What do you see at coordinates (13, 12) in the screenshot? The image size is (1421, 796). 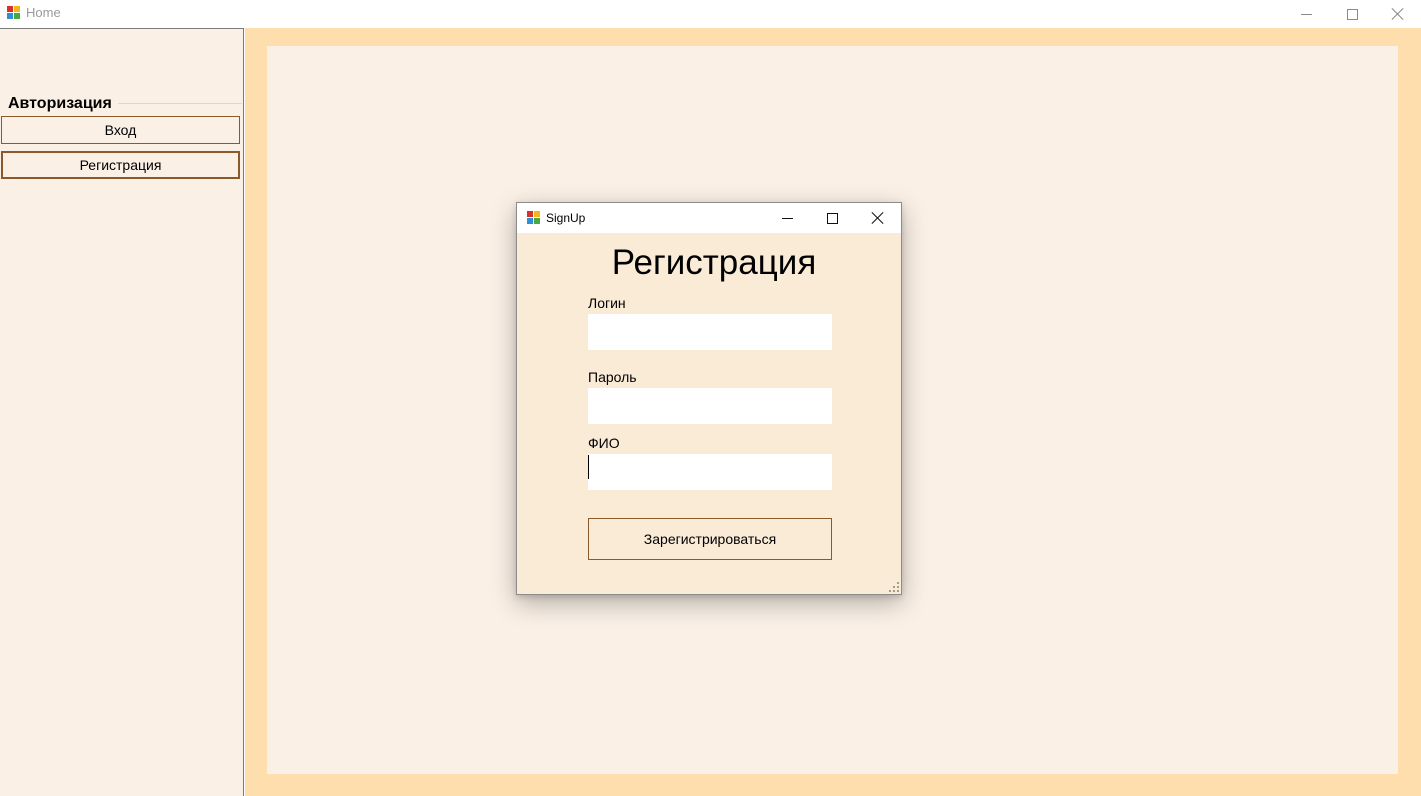 I see `app-icon` at bounding box center [13, 12].